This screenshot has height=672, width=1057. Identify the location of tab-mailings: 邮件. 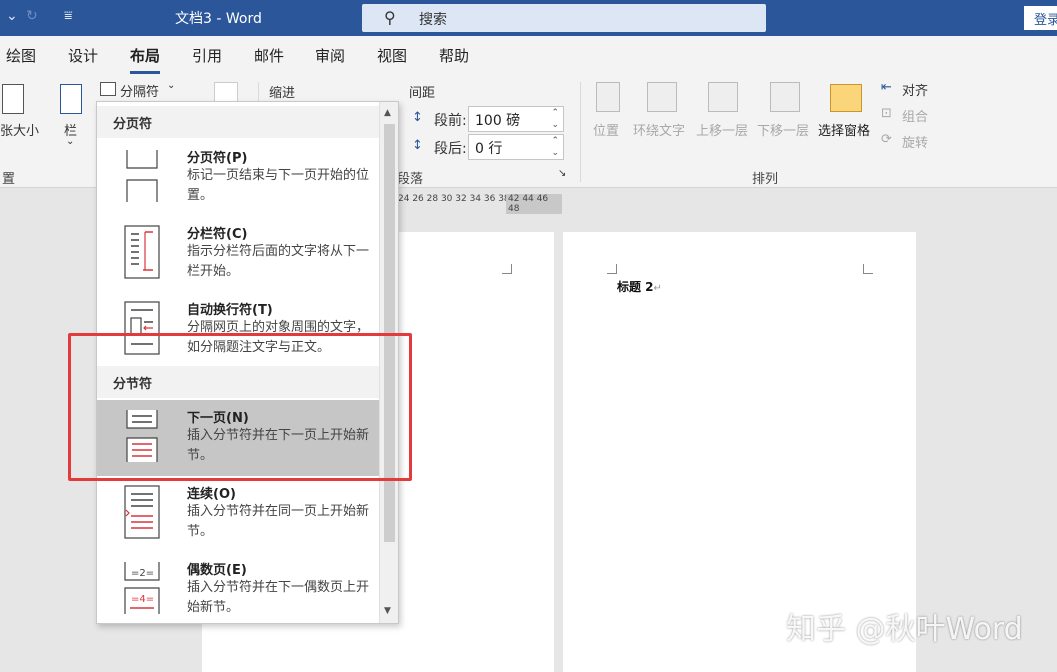
(269, 55).